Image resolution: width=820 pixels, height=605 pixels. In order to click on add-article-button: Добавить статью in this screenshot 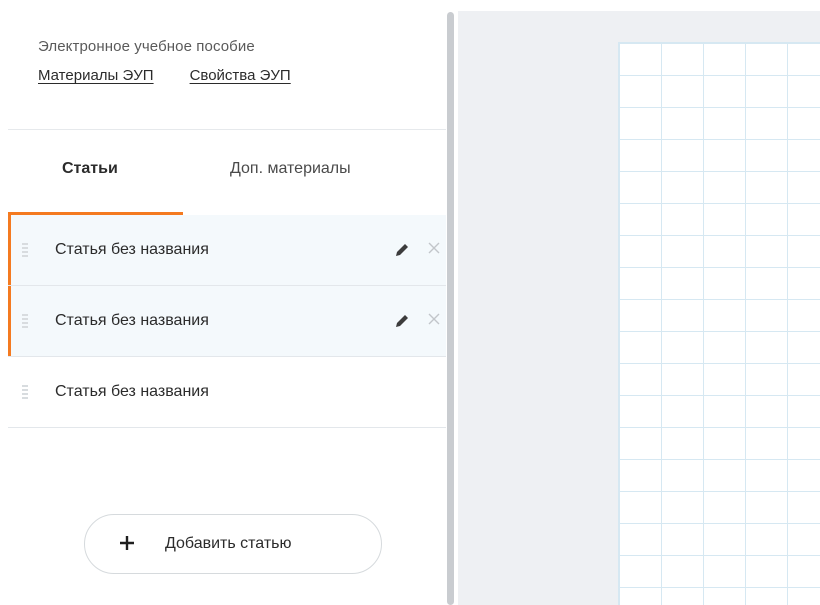, I will do `click(233, 544)`.